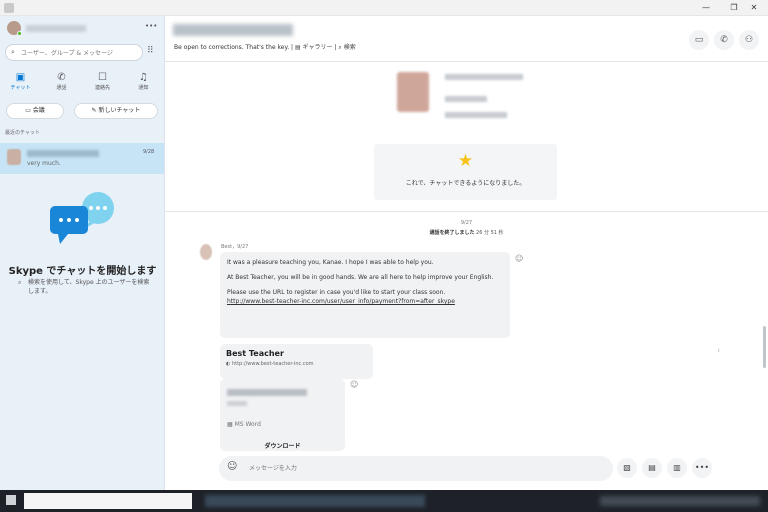 This screenshot has height=512, width=768. I want to click on video-call-button: ▭, so click(699, 40).